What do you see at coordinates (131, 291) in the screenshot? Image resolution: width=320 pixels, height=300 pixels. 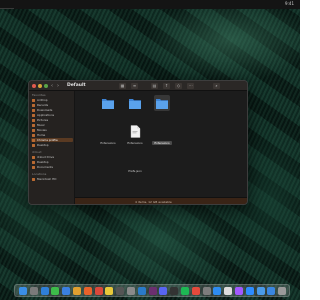 I see `tools-icon` at bounding box center [131, 291].